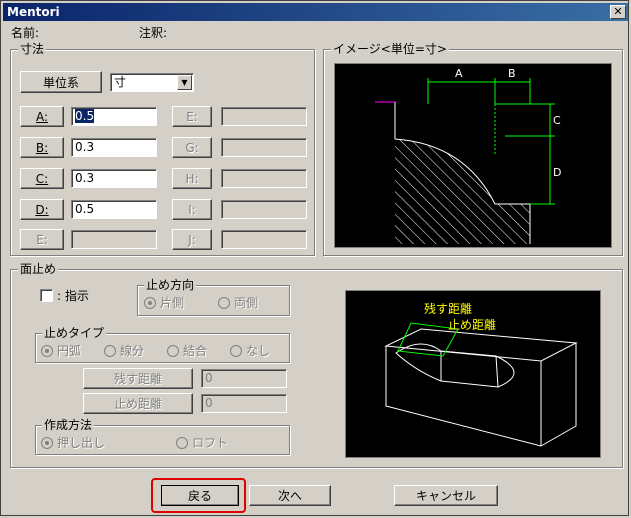  Describe the element at coordinates (114, 209) in the screenshot. I see `dim-d-input: 0.5` at that location.